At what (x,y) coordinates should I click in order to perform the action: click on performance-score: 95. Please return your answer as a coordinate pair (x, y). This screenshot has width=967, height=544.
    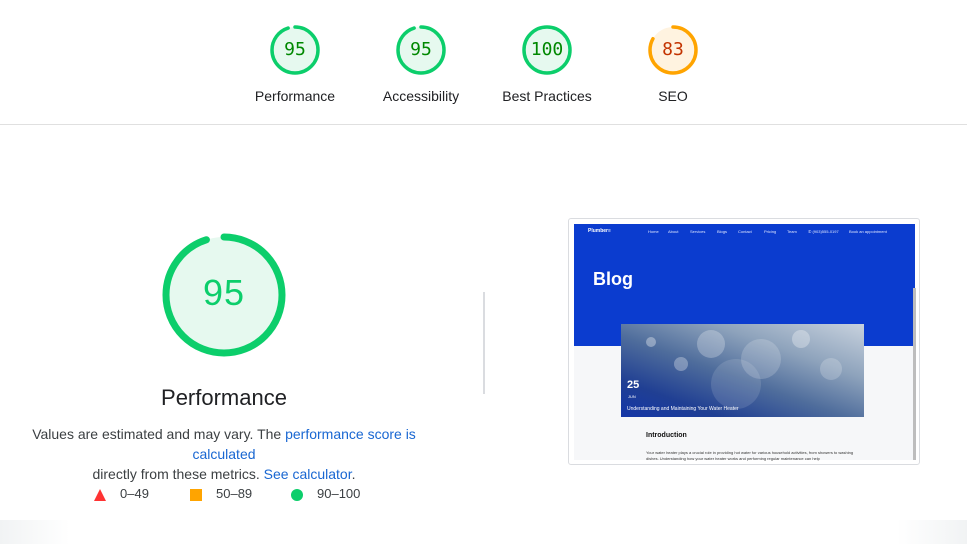
    Looking at the image, I should click on (224, 292).